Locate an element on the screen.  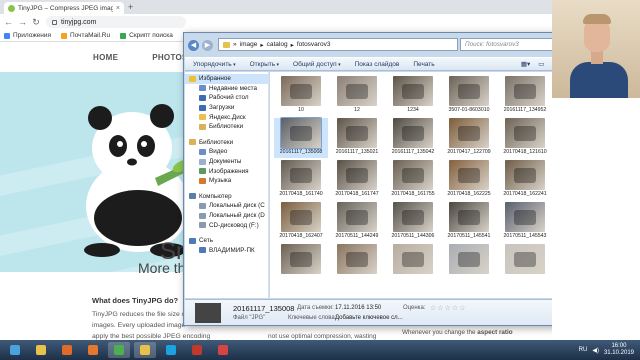
ccleaner-taskbar-button is located at coordinates (223, 350).